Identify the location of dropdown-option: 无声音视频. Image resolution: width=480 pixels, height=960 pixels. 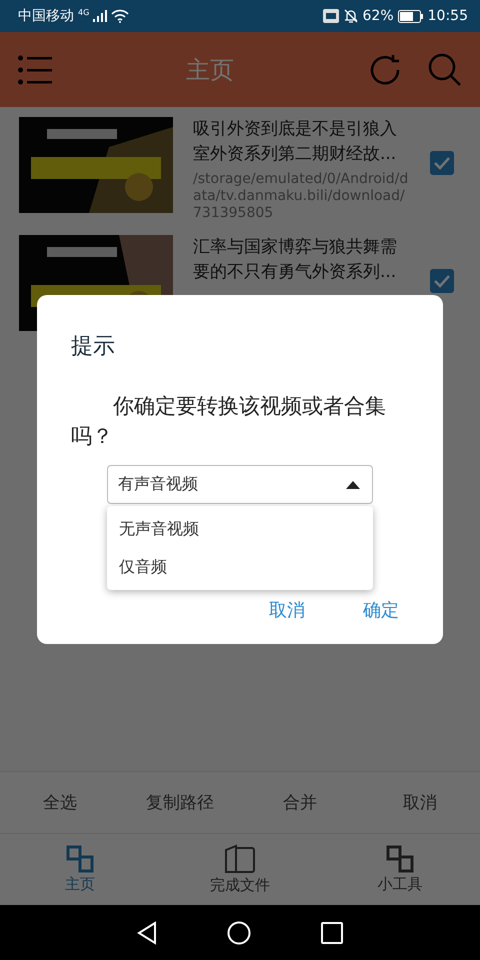
(240, 529).